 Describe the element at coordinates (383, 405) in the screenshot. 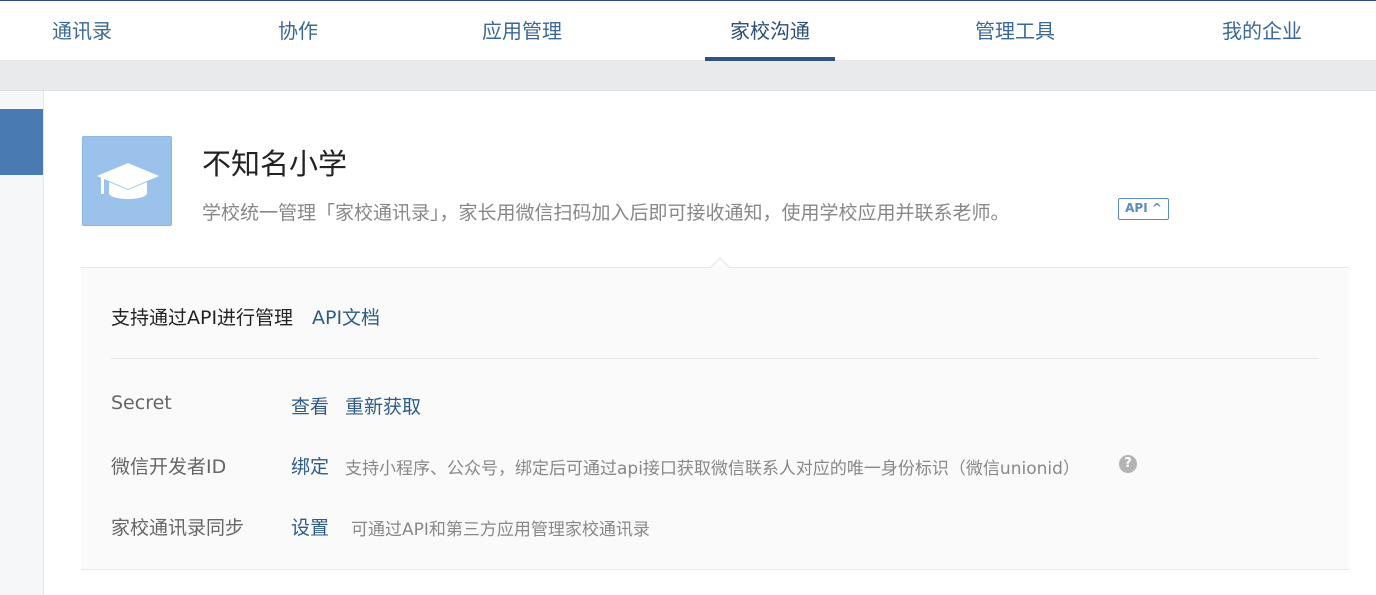

I see `secret-regenerate-link: 重新获取` at that location.